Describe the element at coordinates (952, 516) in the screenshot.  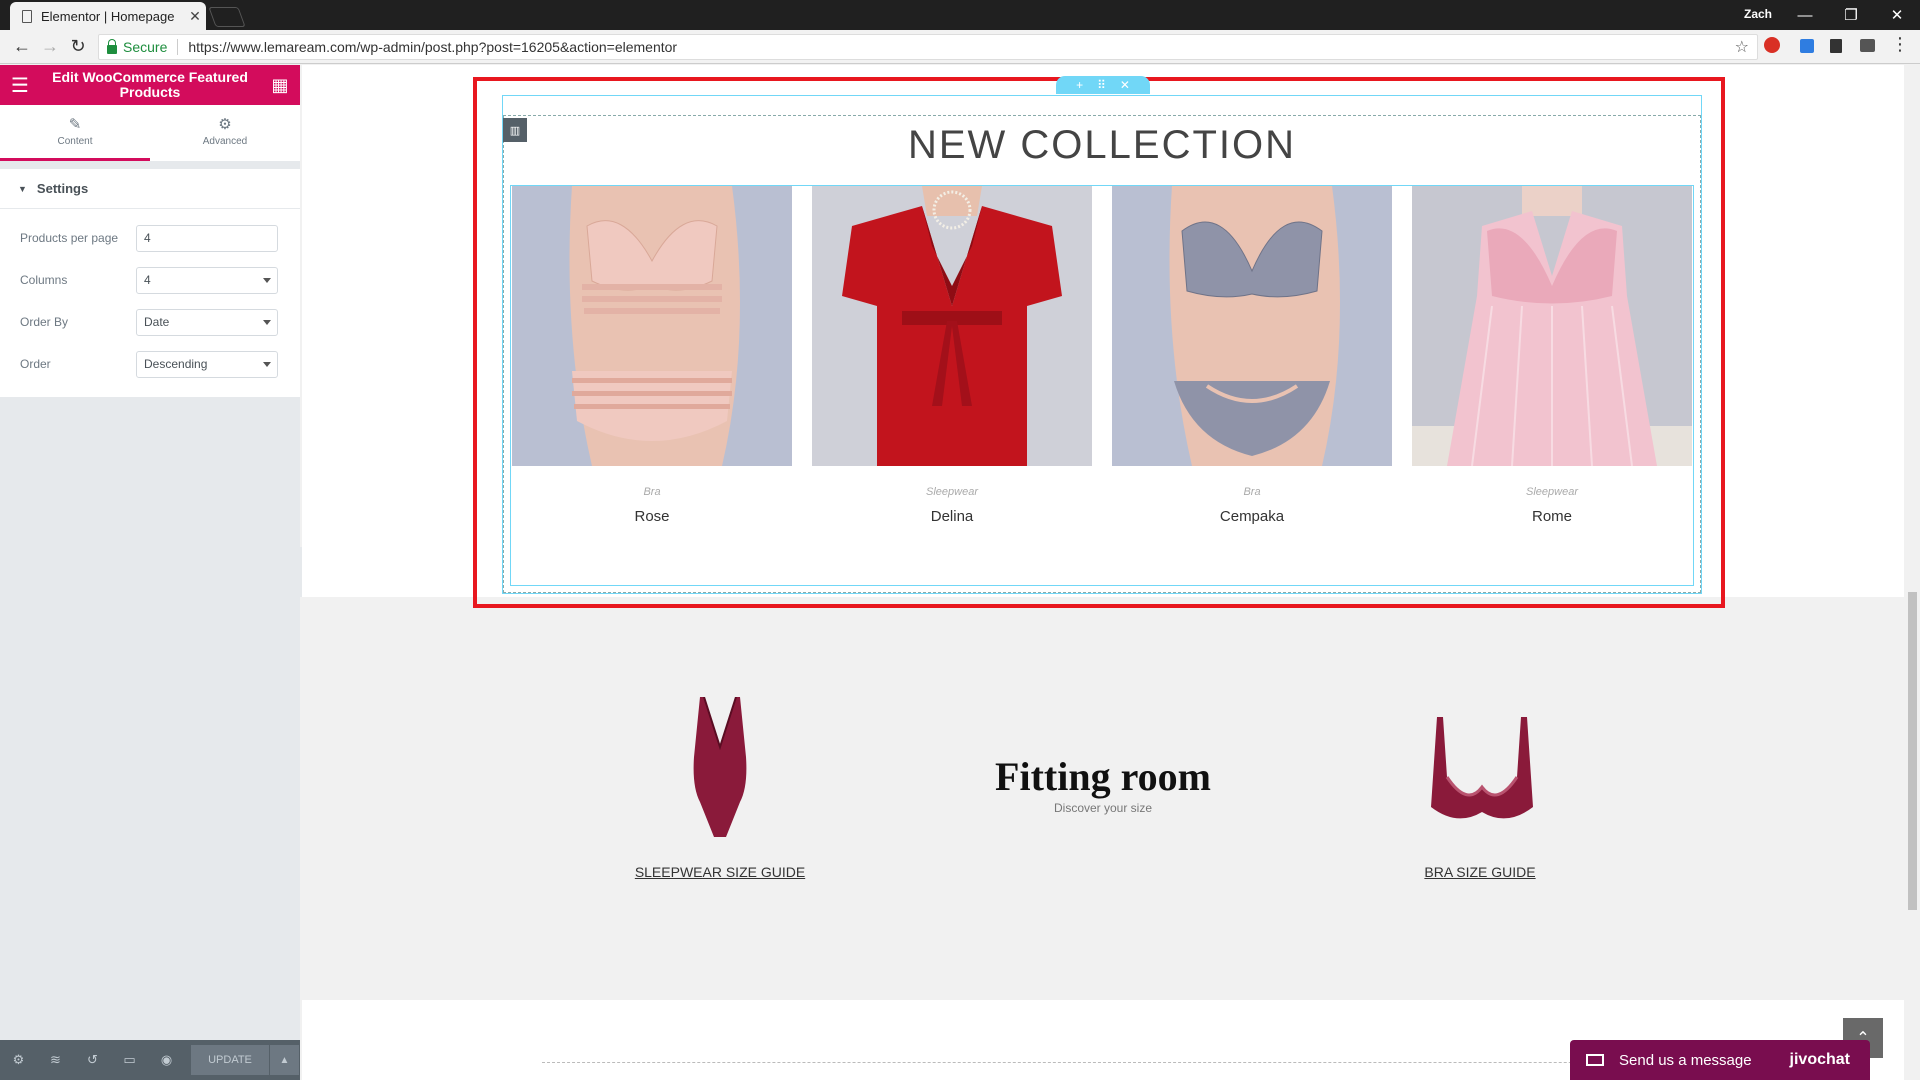
I see `product-name: Delina` at that location.